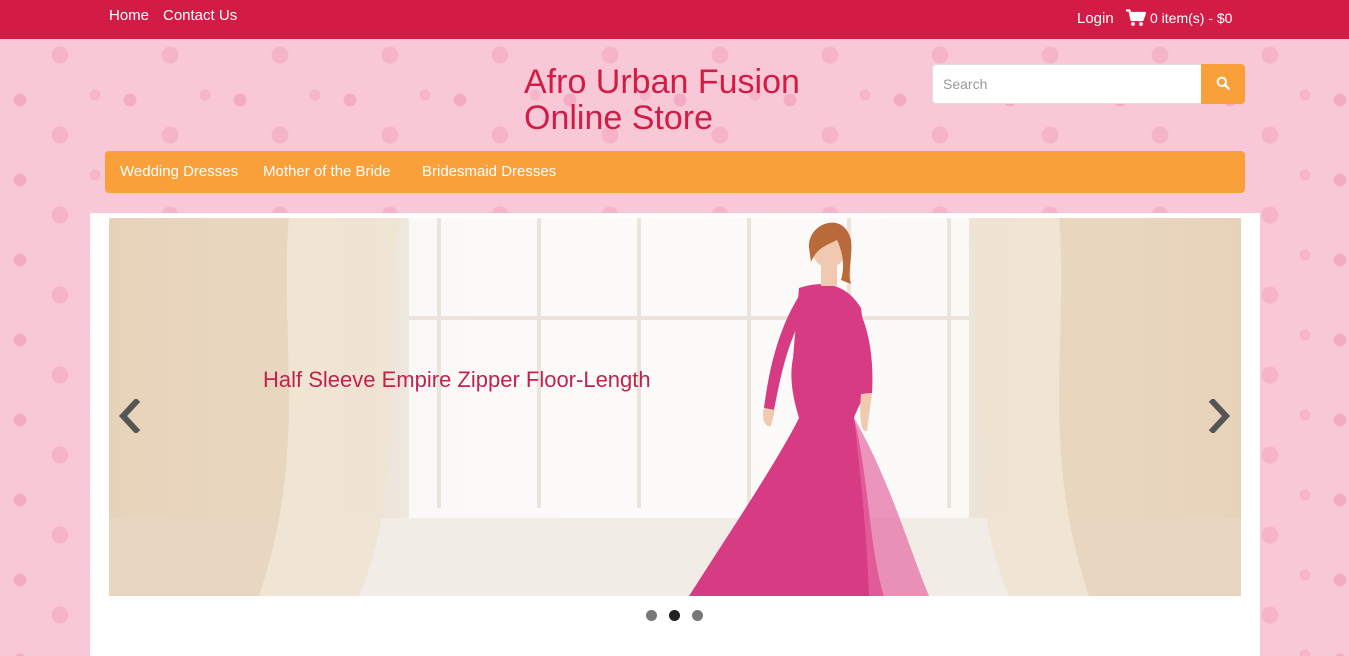 This screenshot has width=1349, height=656. I want to click on category-mother-of-the-bride: Mother of the Bride, so click(327, 171).